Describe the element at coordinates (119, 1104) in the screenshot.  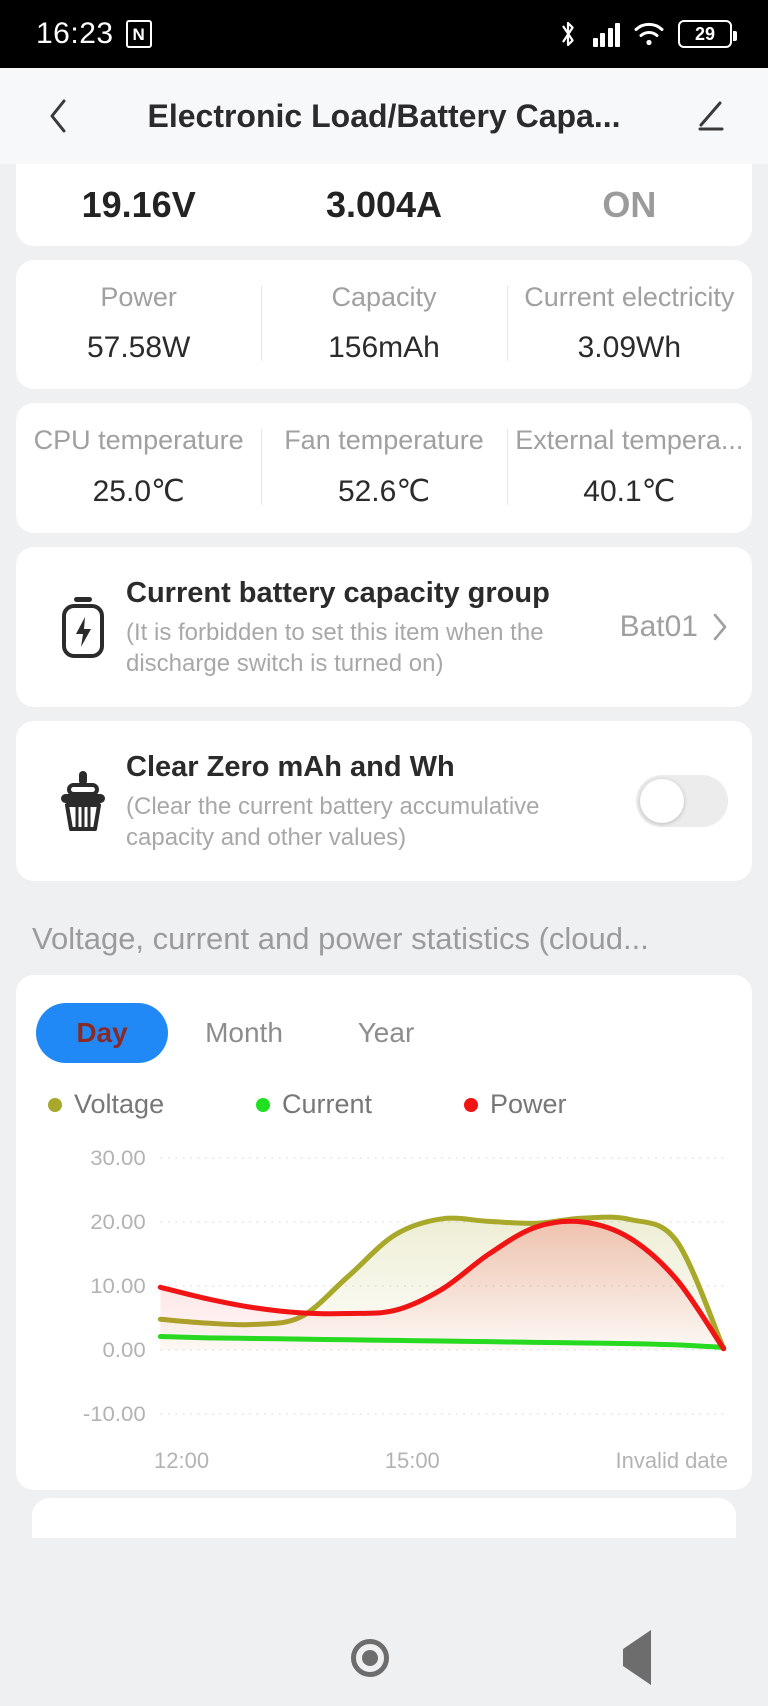
I see `legend-label: Voltage` at that location.